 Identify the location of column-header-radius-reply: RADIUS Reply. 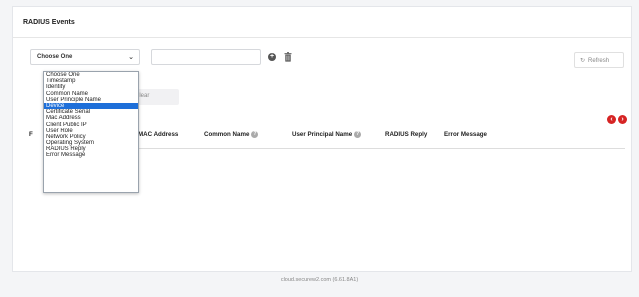
(406, 134).